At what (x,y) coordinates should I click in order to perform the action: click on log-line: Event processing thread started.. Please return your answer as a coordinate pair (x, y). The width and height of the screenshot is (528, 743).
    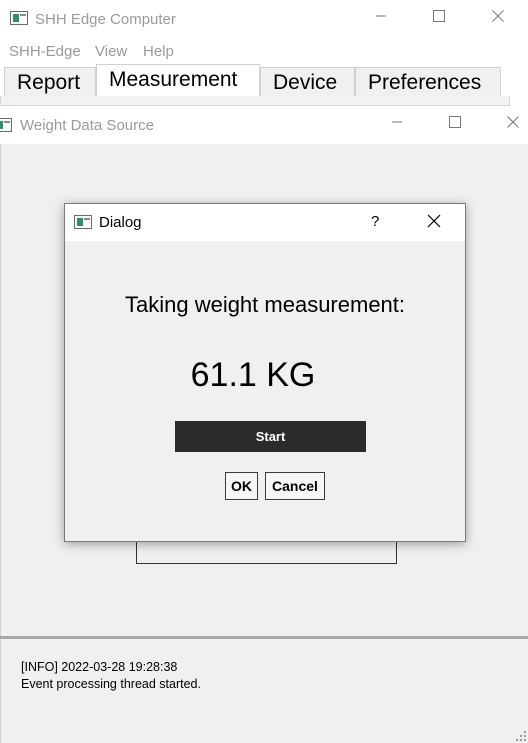
    Looking at the image, I should click on (111, 684).